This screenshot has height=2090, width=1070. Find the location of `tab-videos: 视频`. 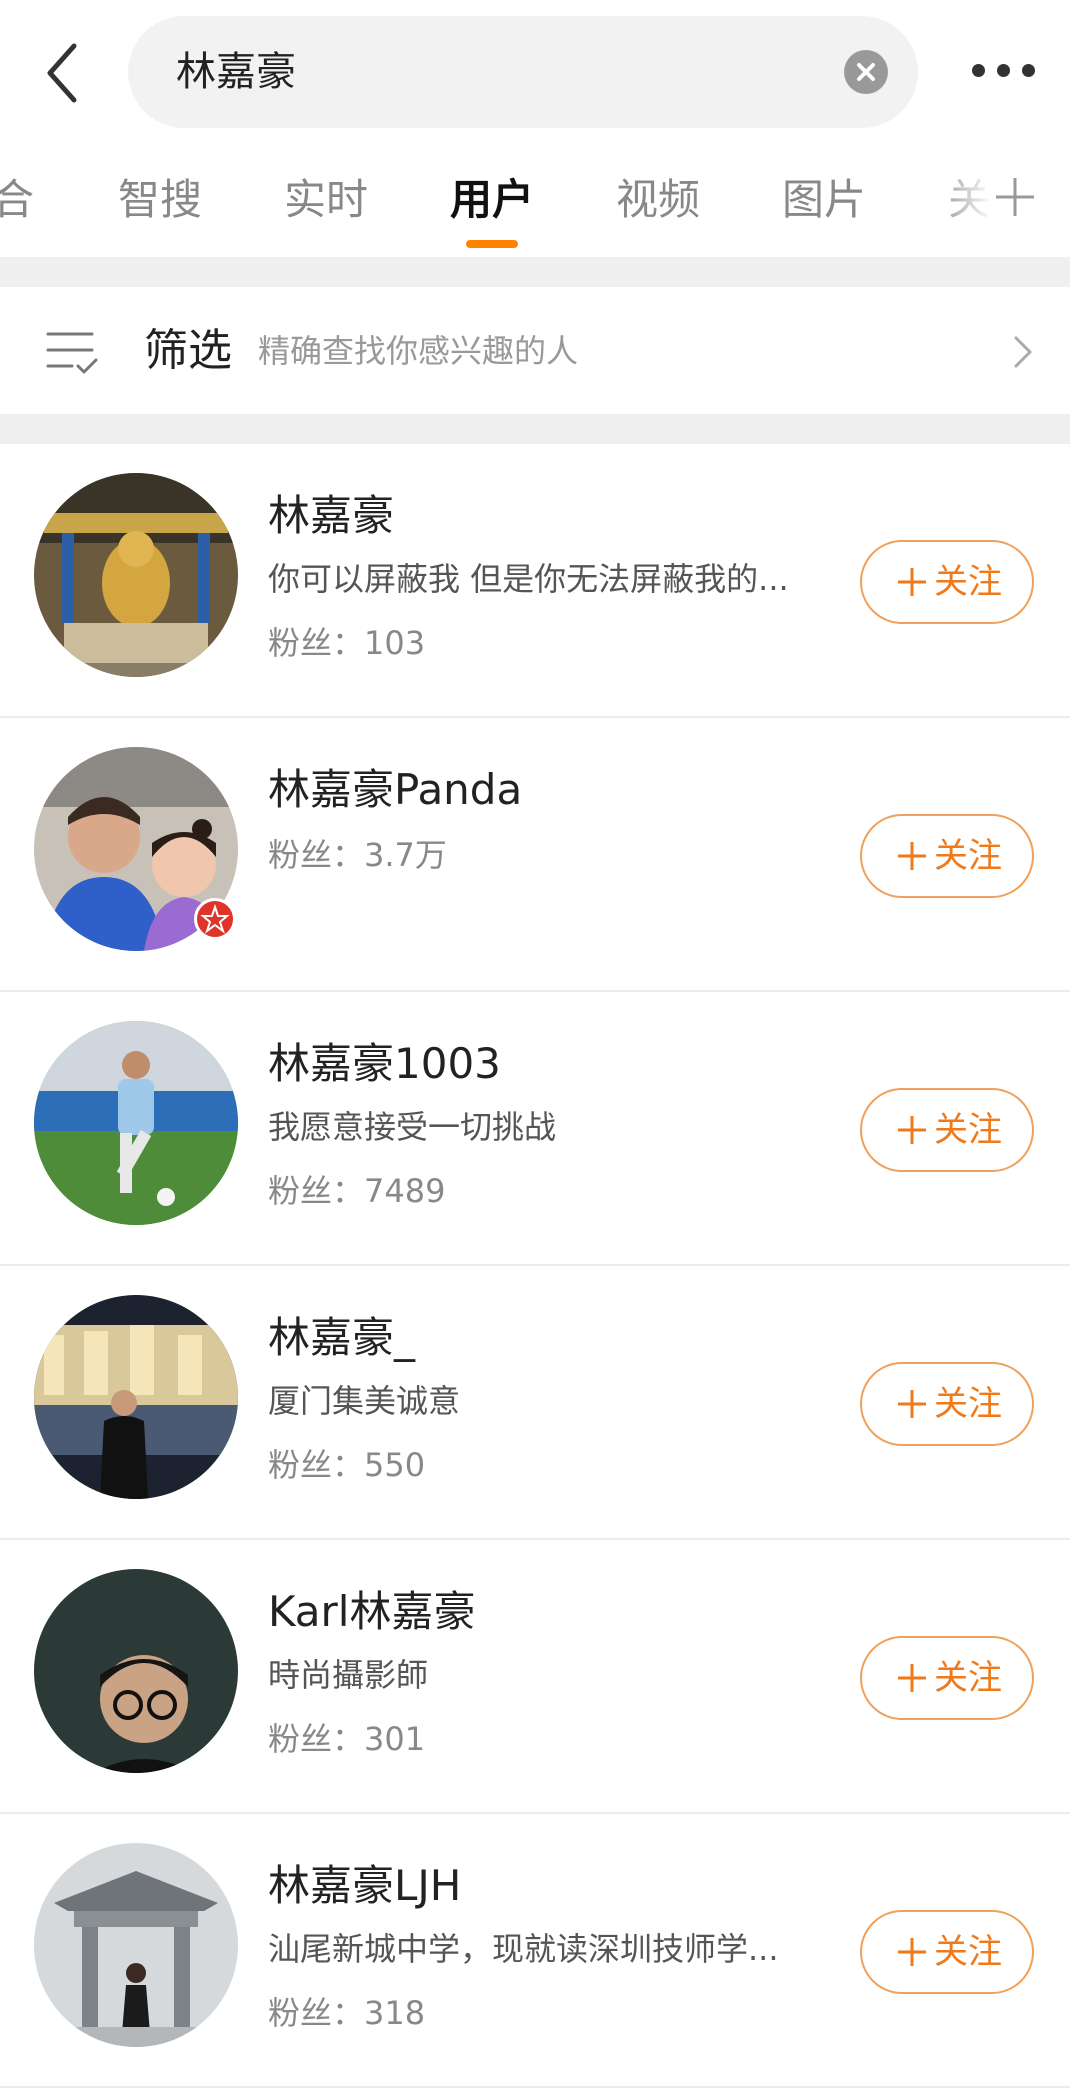

tab-videos: 视频 is located at coordinates (658, 196).